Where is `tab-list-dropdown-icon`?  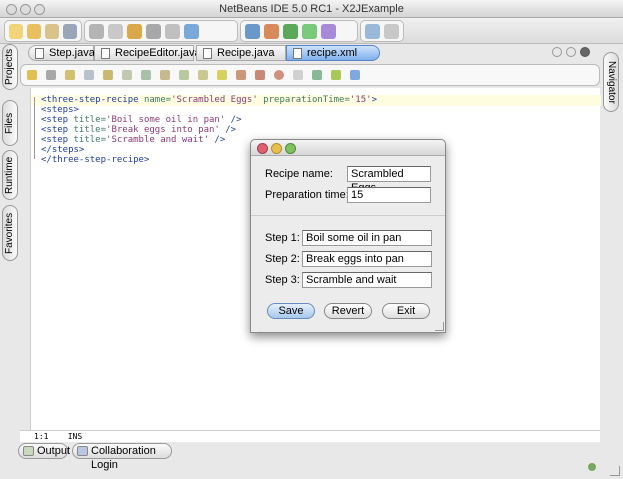 tab-list-dropdown-icon is located at coordinates (585, 52).